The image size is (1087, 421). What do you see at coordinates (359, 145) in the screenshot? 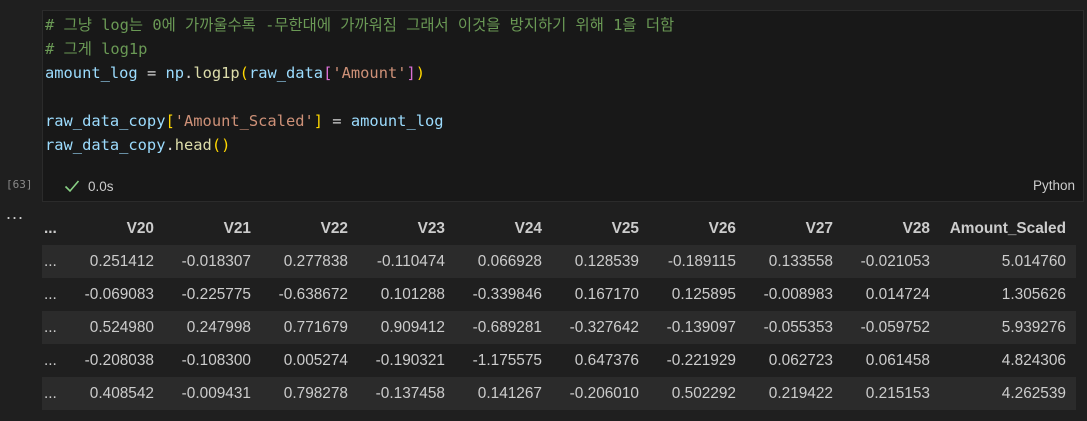
I see `code-line: raw_data_copy.head()` at bounding box center [359, 145].